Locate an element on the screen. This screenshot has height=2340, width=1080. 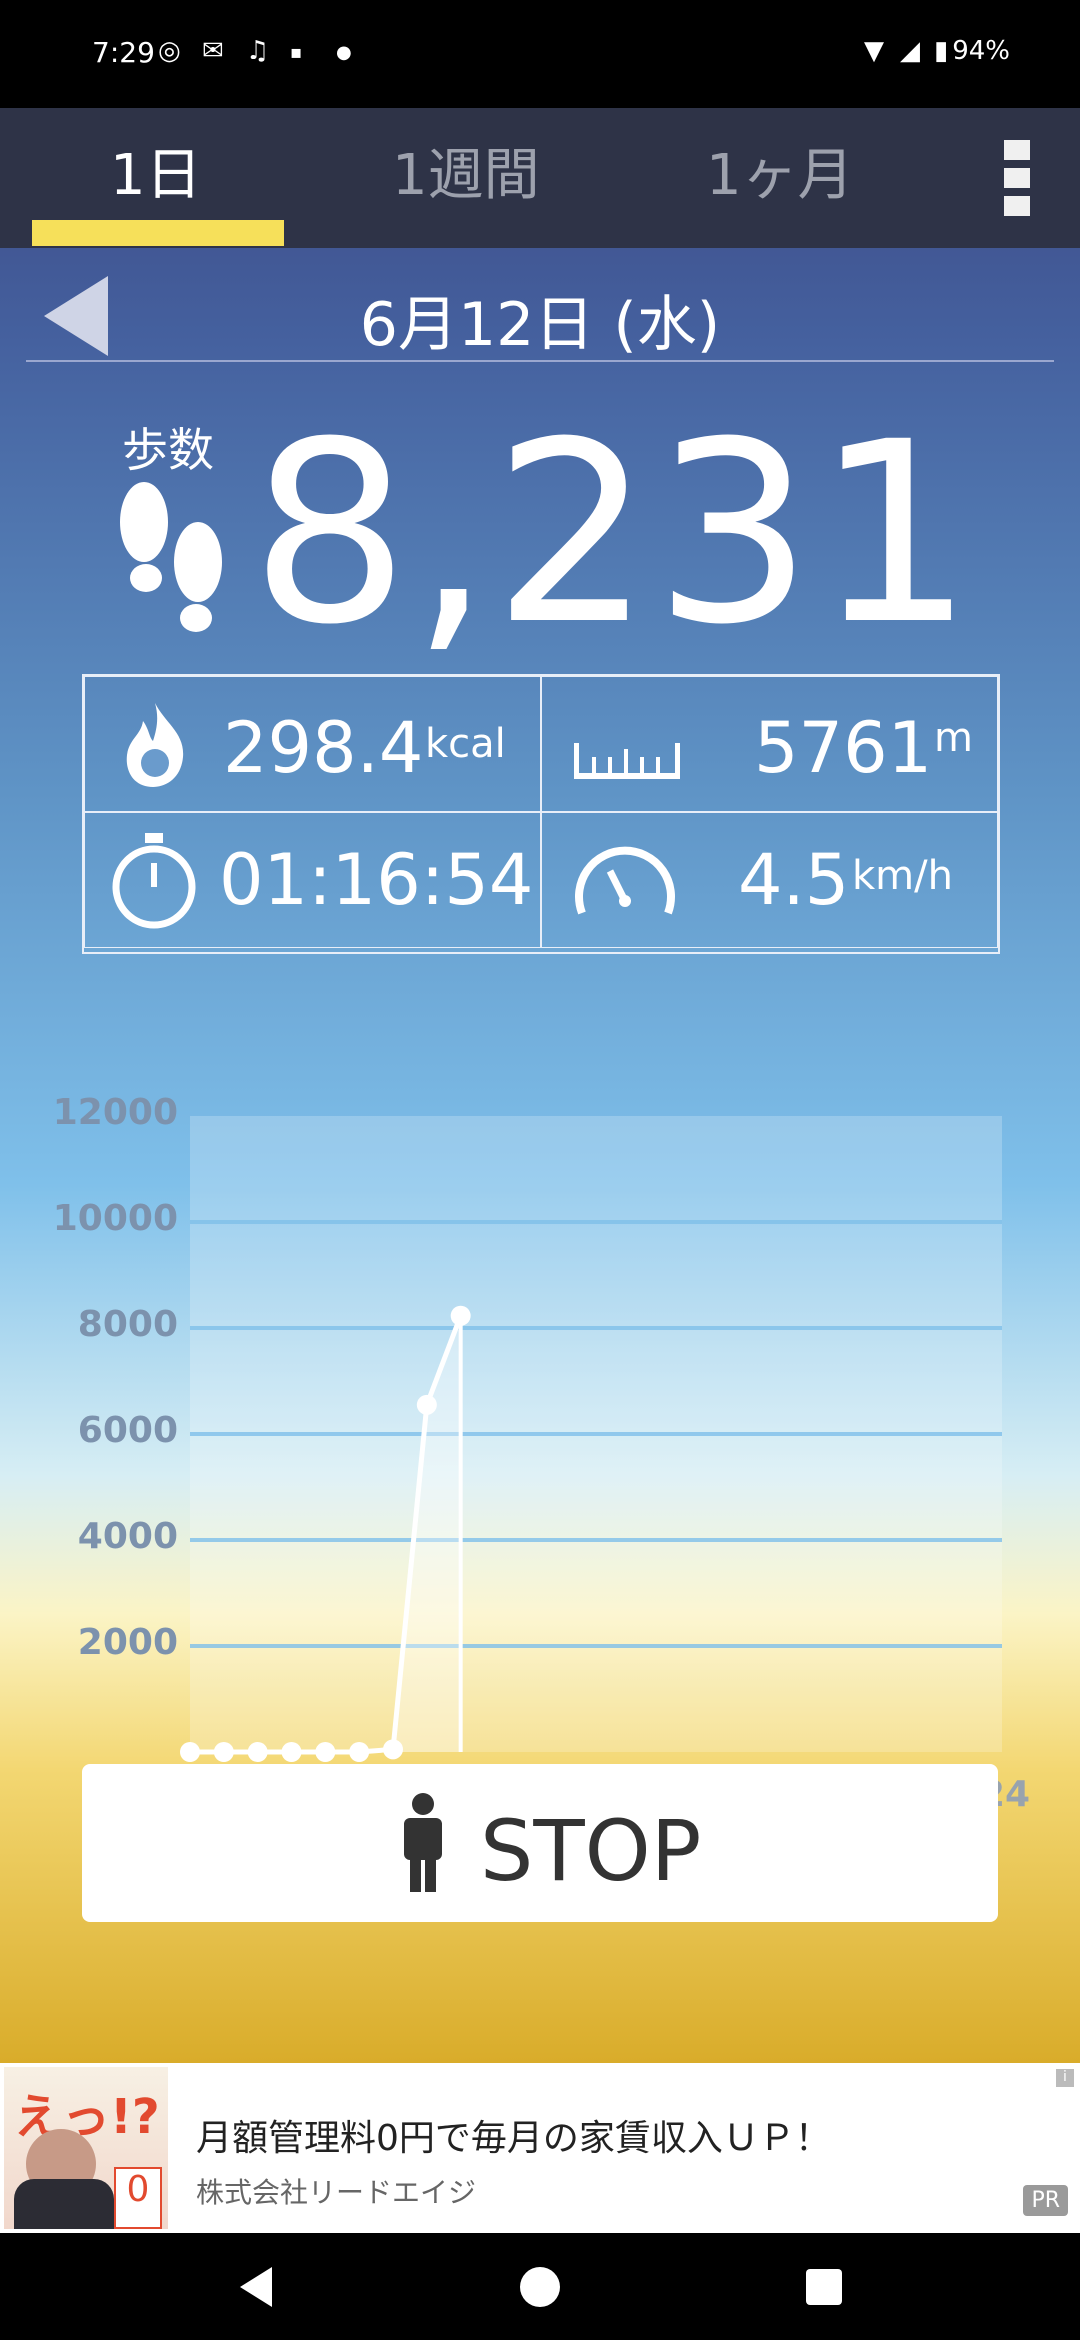
step-count: 8,231 is located at coordinates (613, 533).